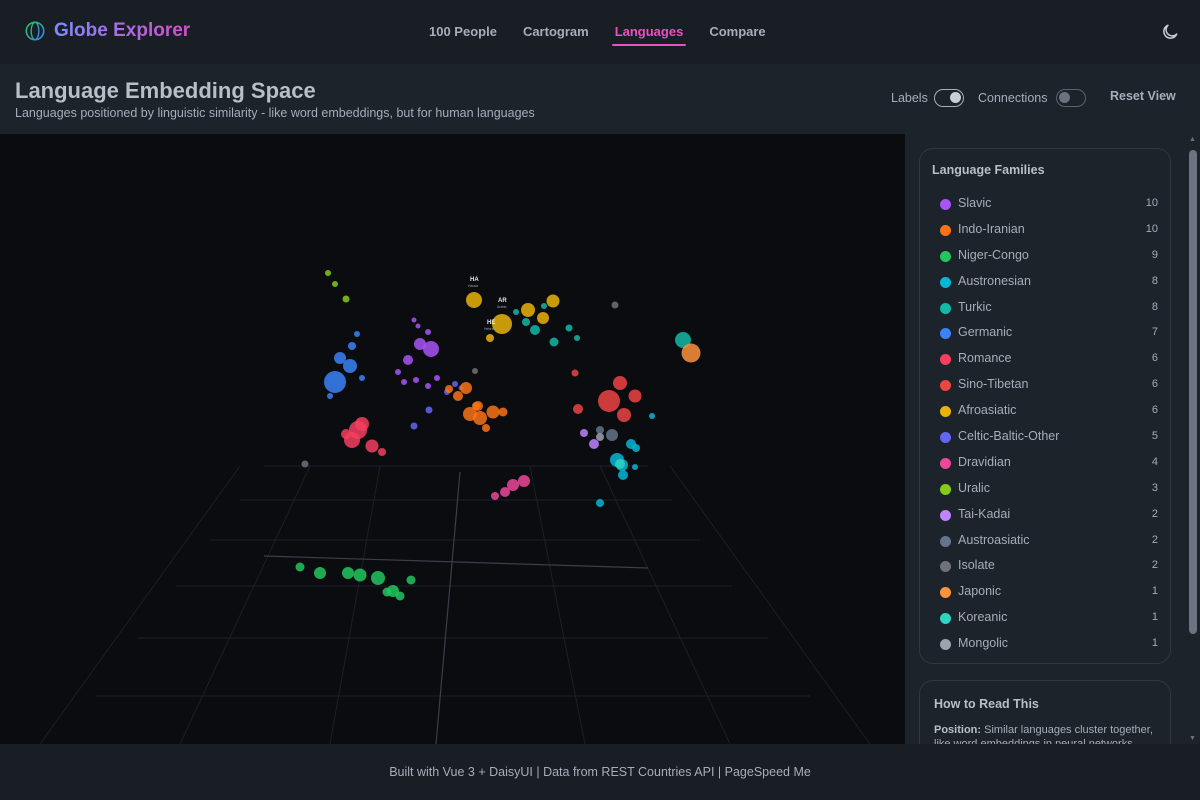  Describe the element at coordinates (463, 31) in the screenshot. I see `nav-item-100-people: 100 People` at that location.